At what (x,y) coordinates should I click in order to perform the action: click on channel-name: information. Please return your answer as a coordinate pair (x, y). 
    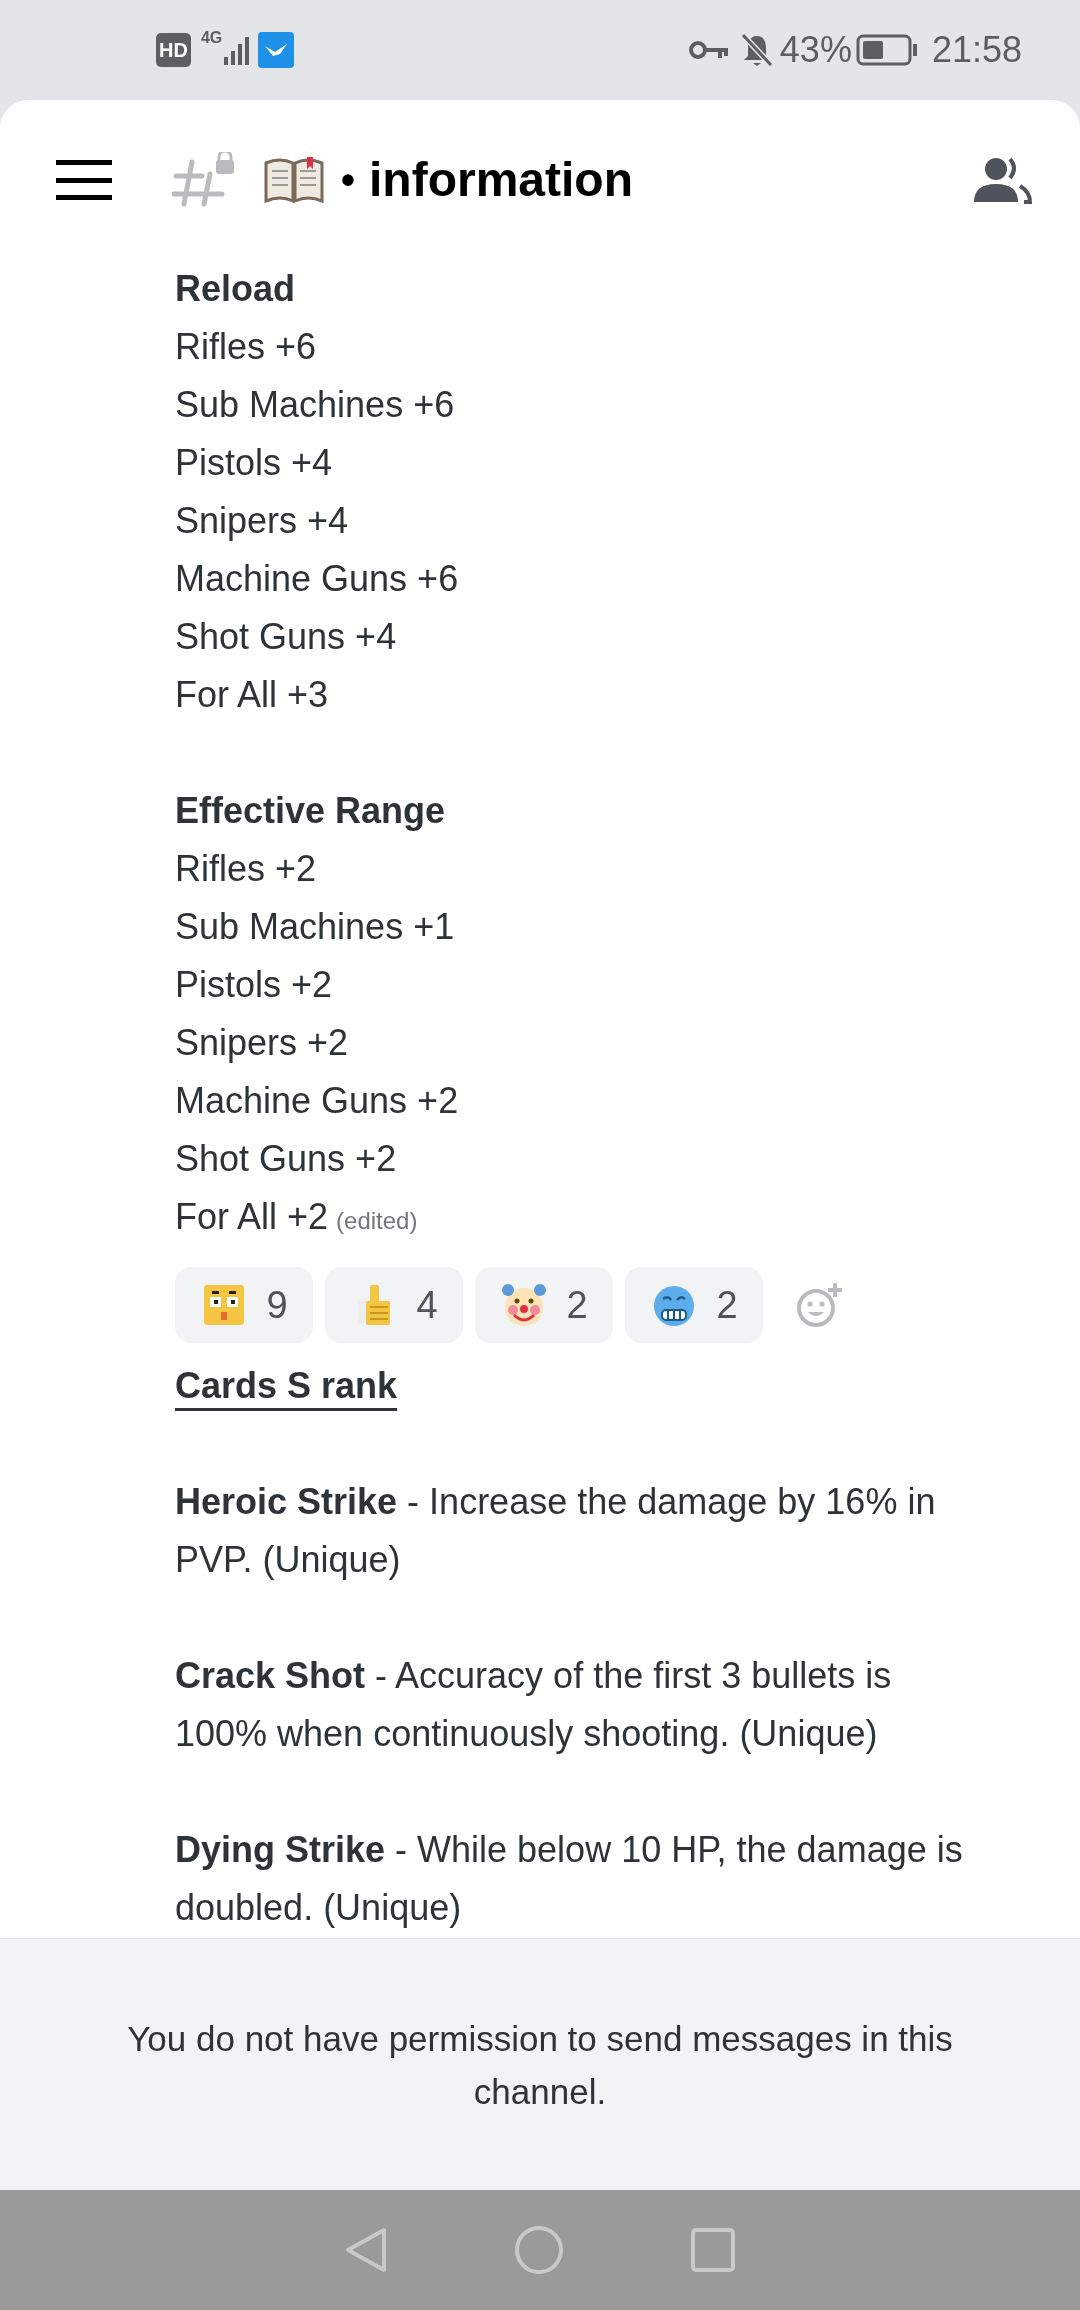
    Looking at the image, I should click on (501, 180).